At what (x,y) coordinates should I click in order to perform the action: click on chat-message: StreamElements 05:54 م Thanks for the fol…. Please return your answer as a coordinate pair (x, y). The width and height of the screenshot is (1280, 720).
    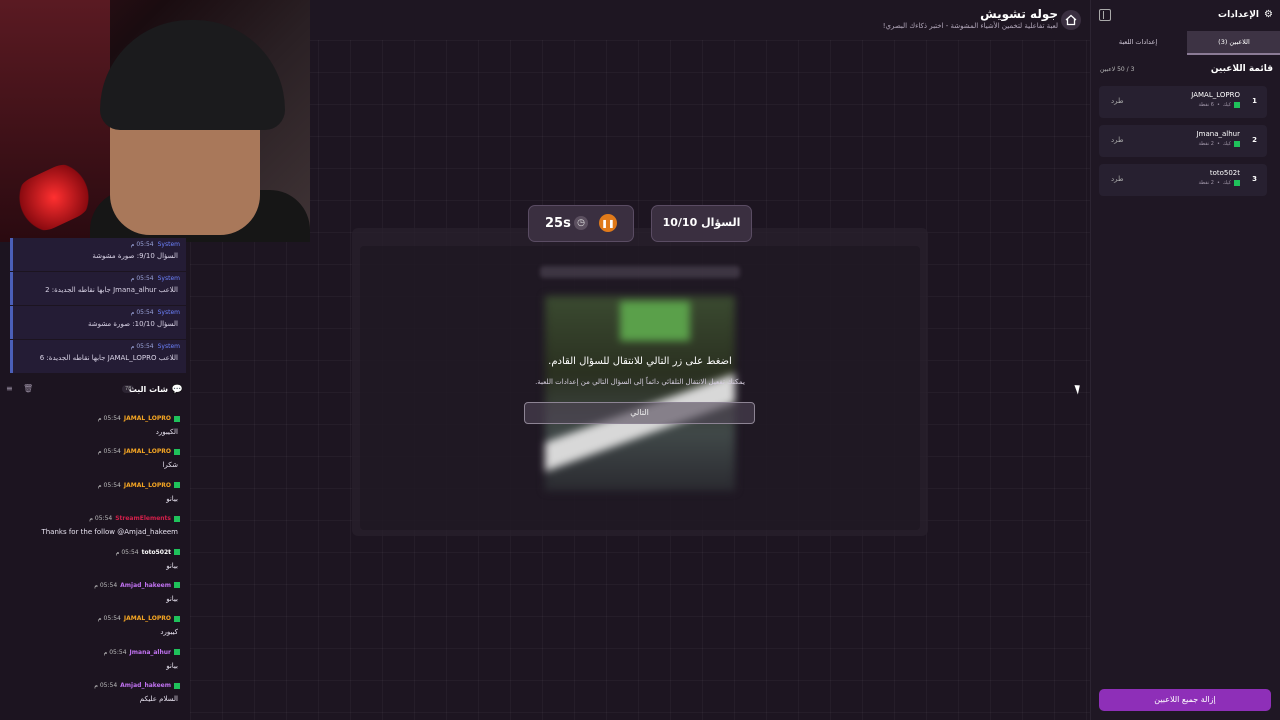
    Looking at the image, I should click on (95, 528).